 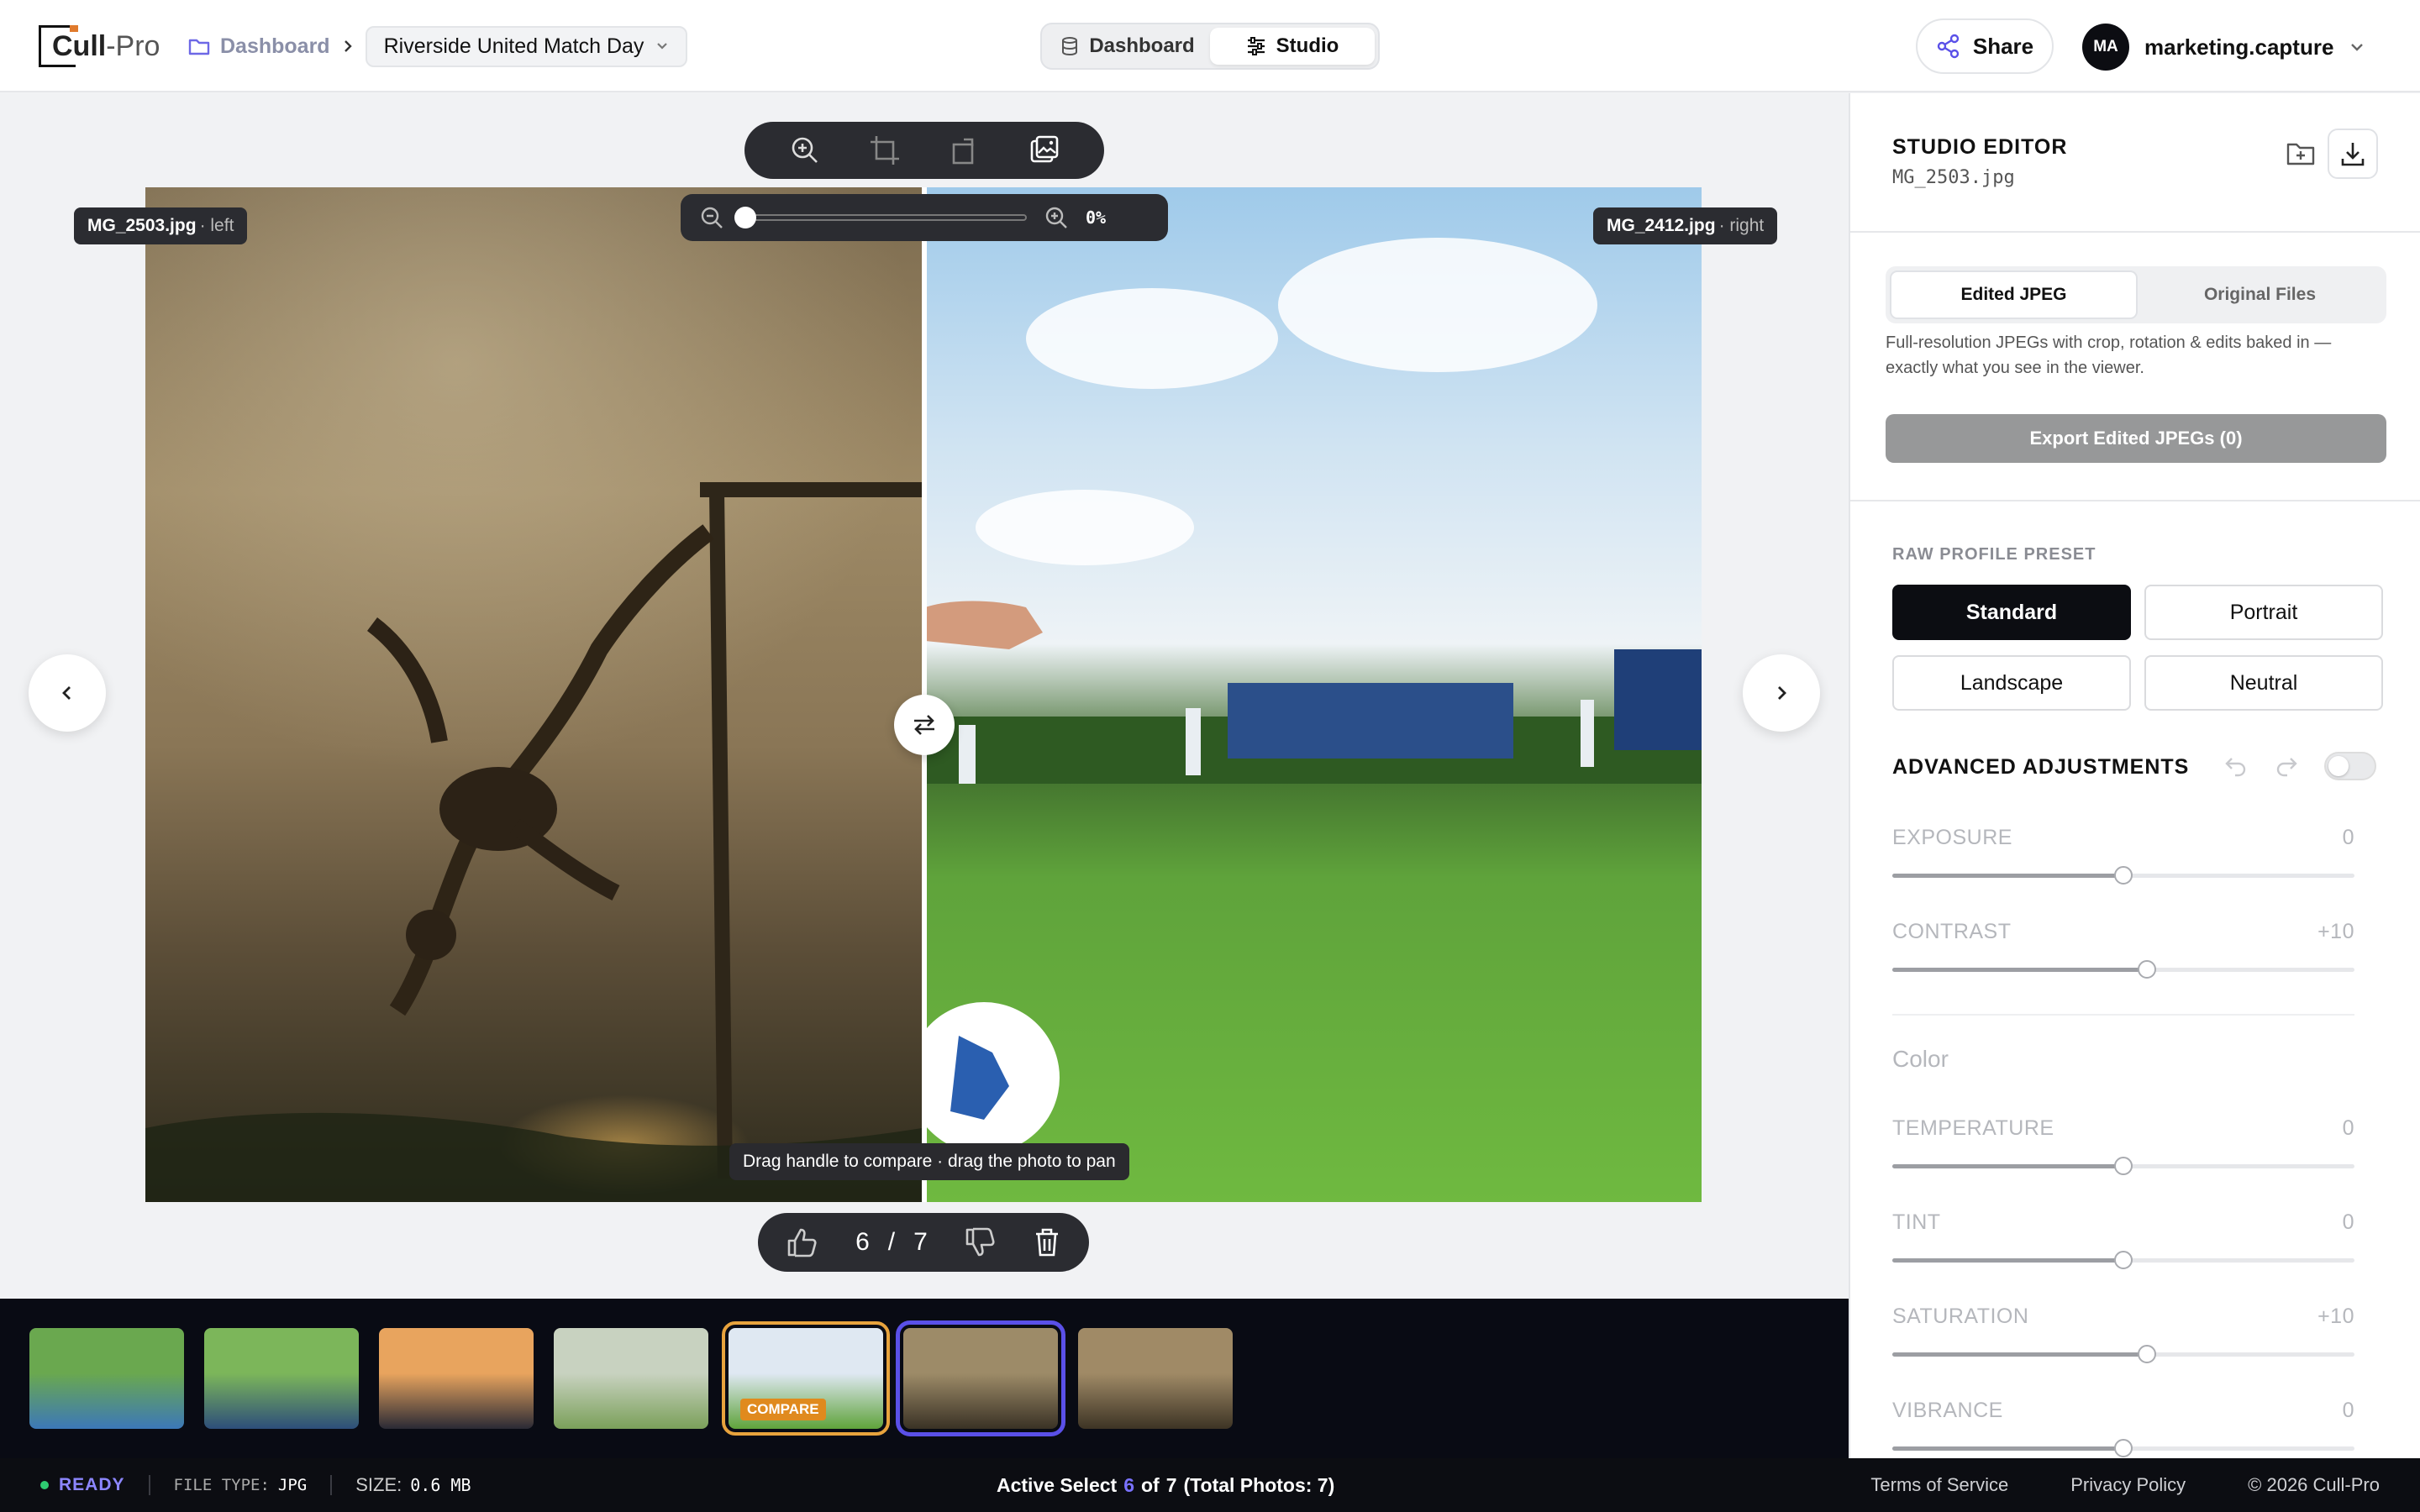 What do you see at coordinates (199, 46) in the screenshot?
I see `folder-icon` at bounding box center [199, 46].